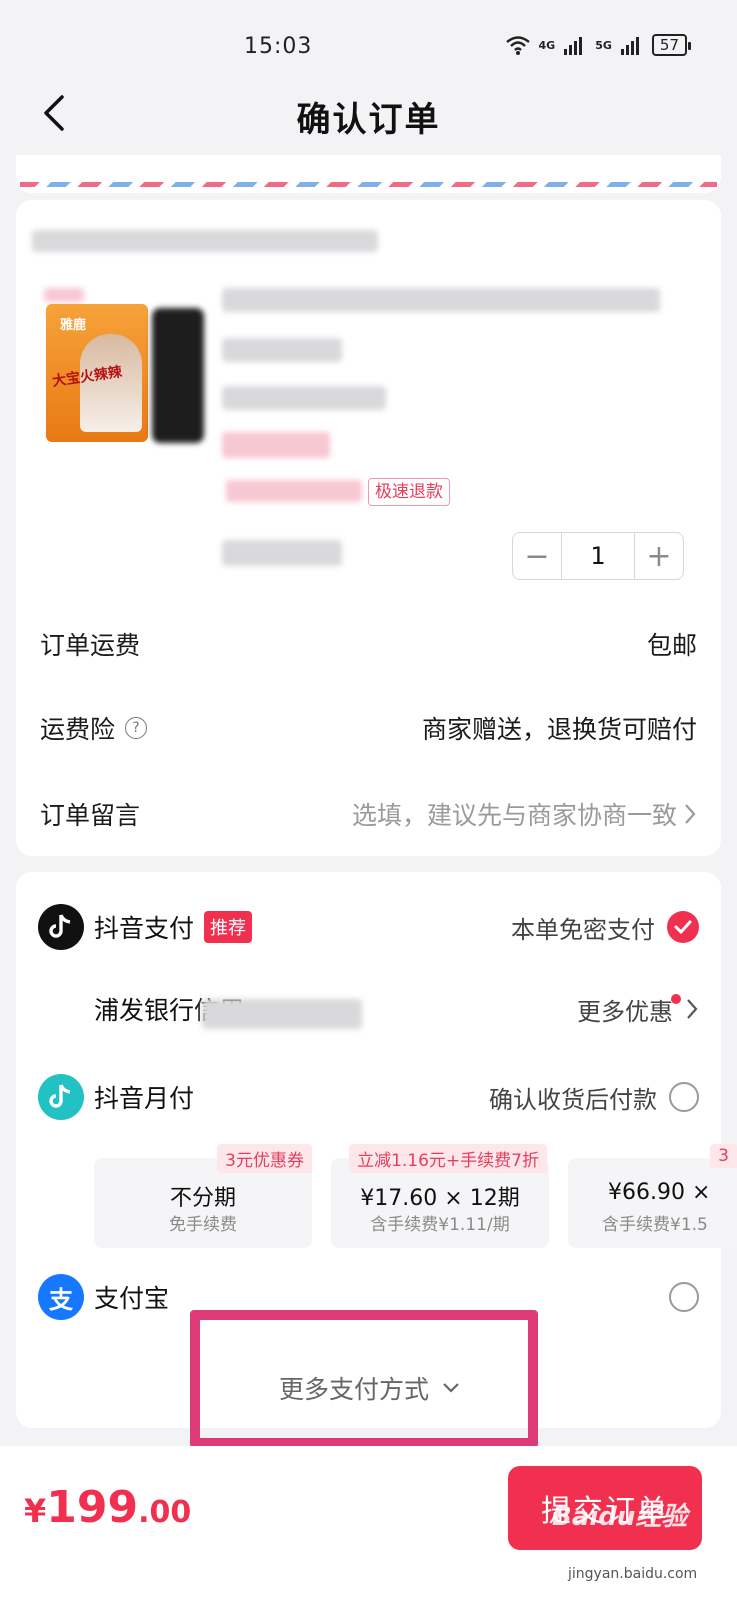  I want to click on bank-offer-row: 浦发银行信用 更多优惠, so click(396, 1009).